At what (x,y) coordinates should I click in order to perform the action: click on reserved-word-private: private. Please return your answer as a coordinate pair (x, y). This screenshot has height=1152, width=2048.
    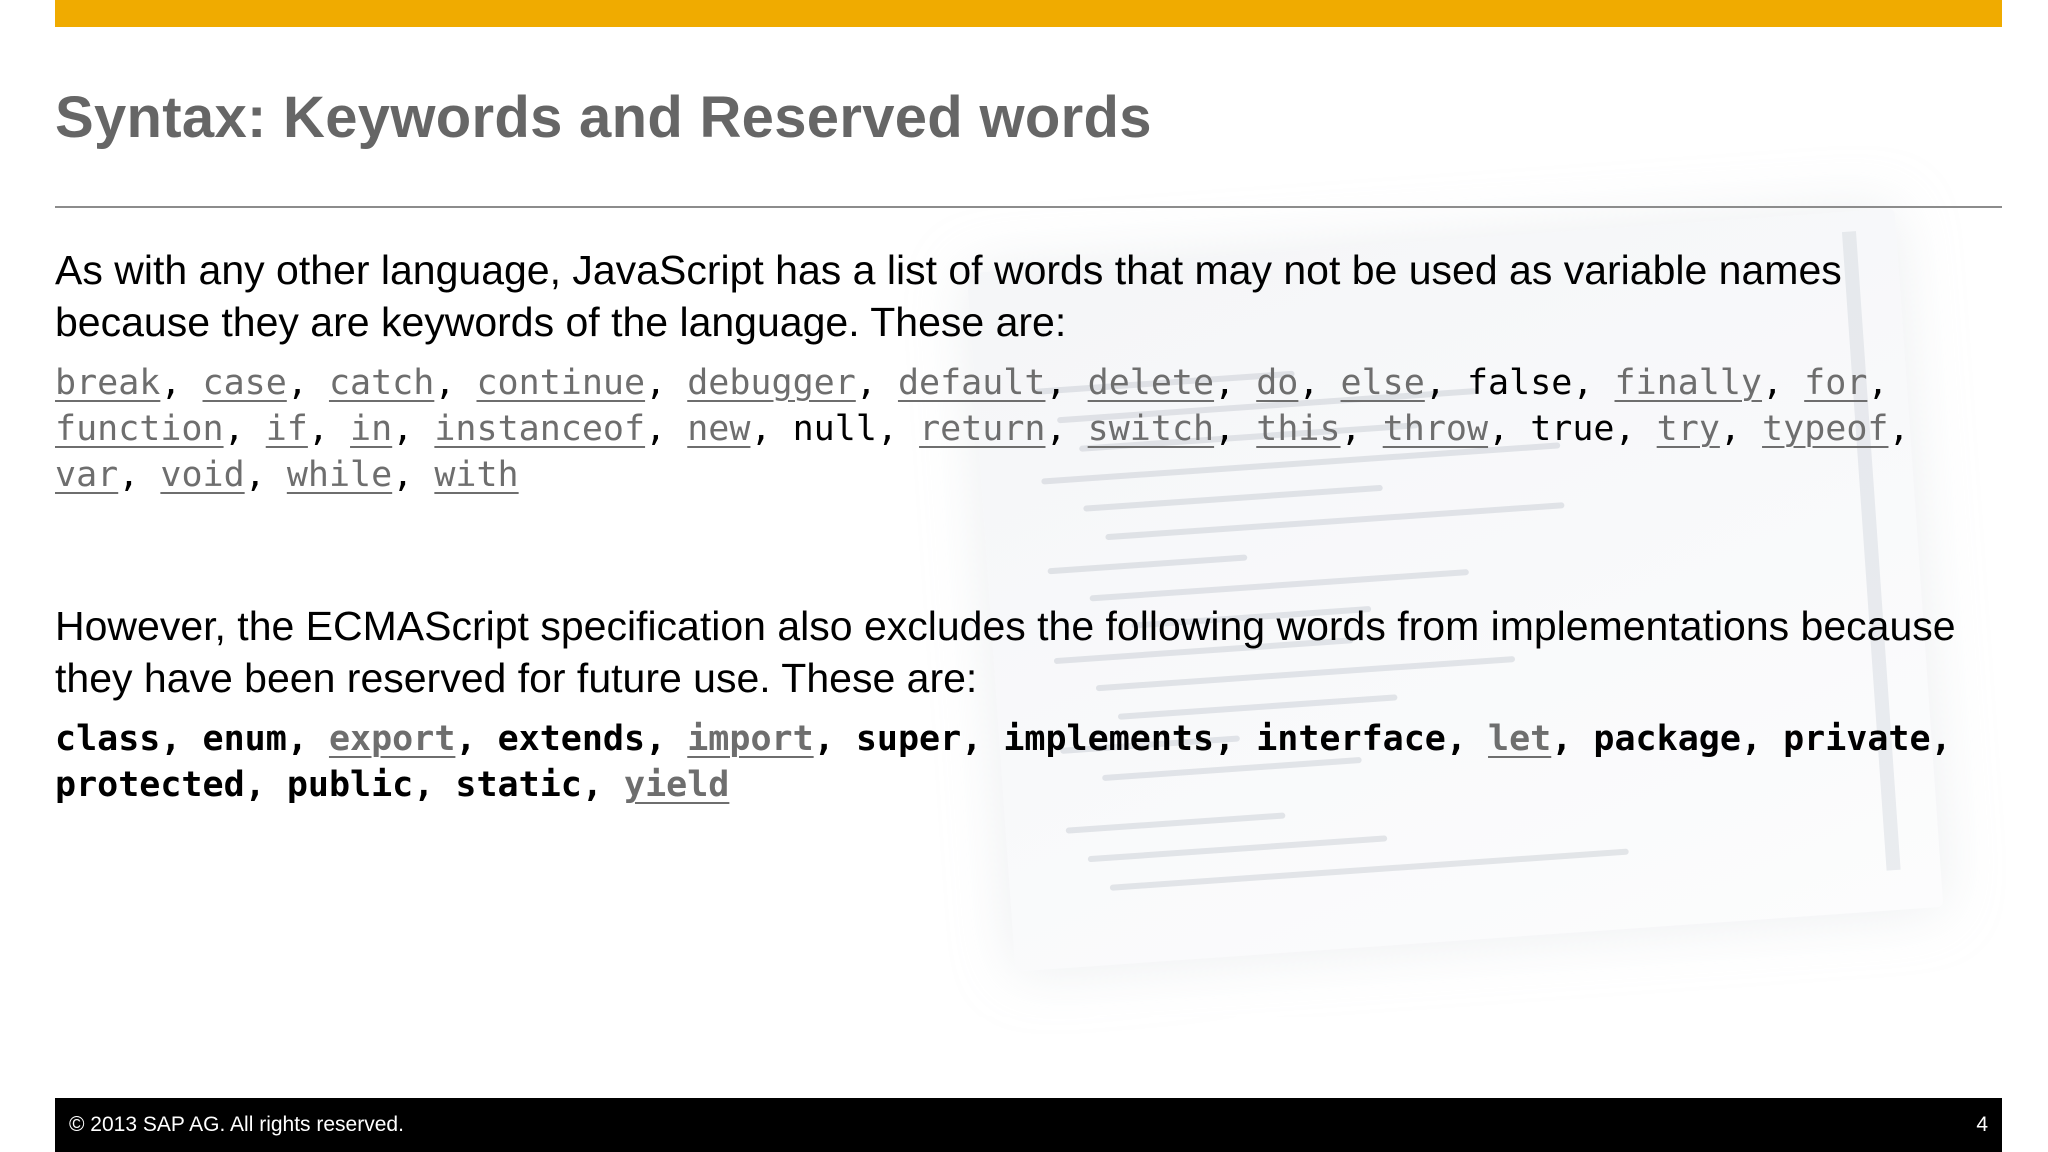
    Looking at the image, I should click on (1857, 739).